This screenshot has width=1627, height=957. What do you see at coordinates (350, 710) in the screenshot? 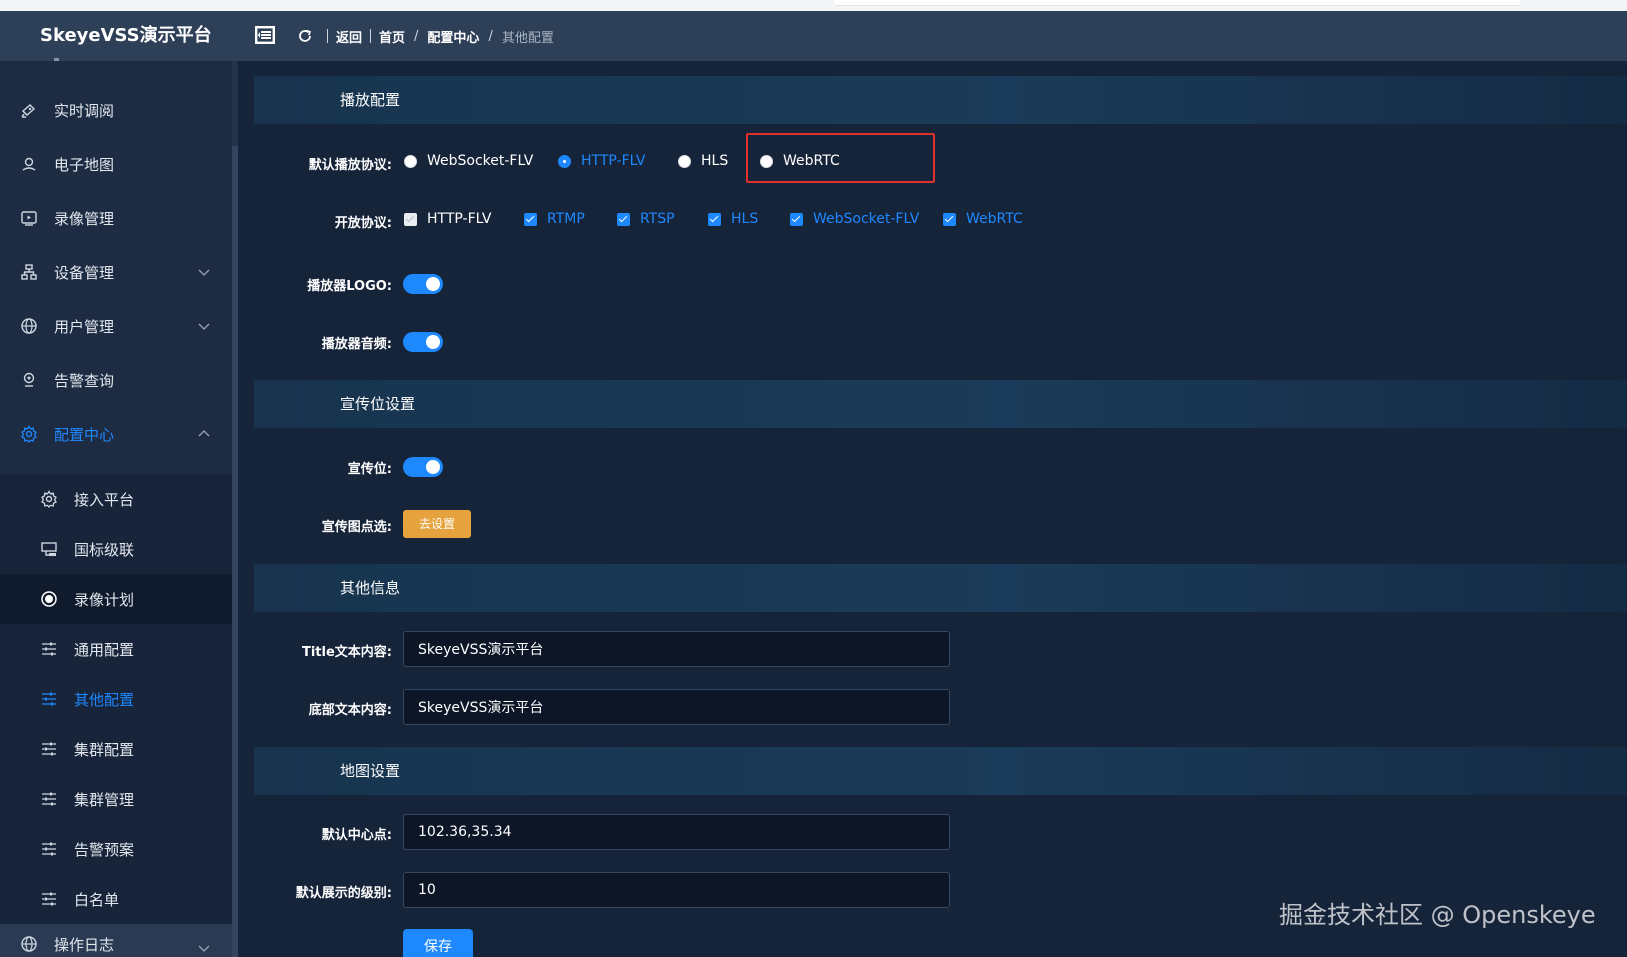
I see `footer-text-label: 底部文本内容:` at bounding box center [350, 710].